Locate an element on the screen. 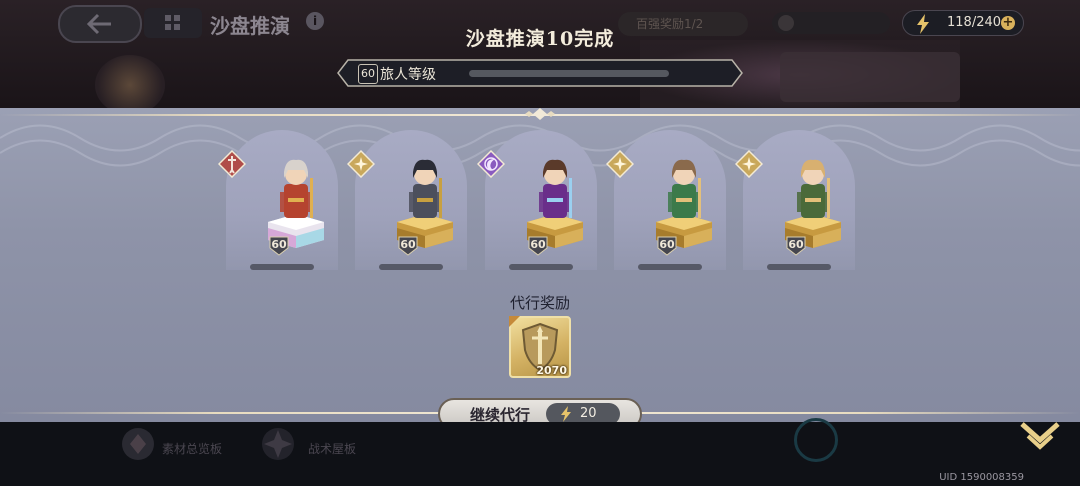 The image size is (1080, 486). hero-card-3: 60 is located at coordinates (537, 200).